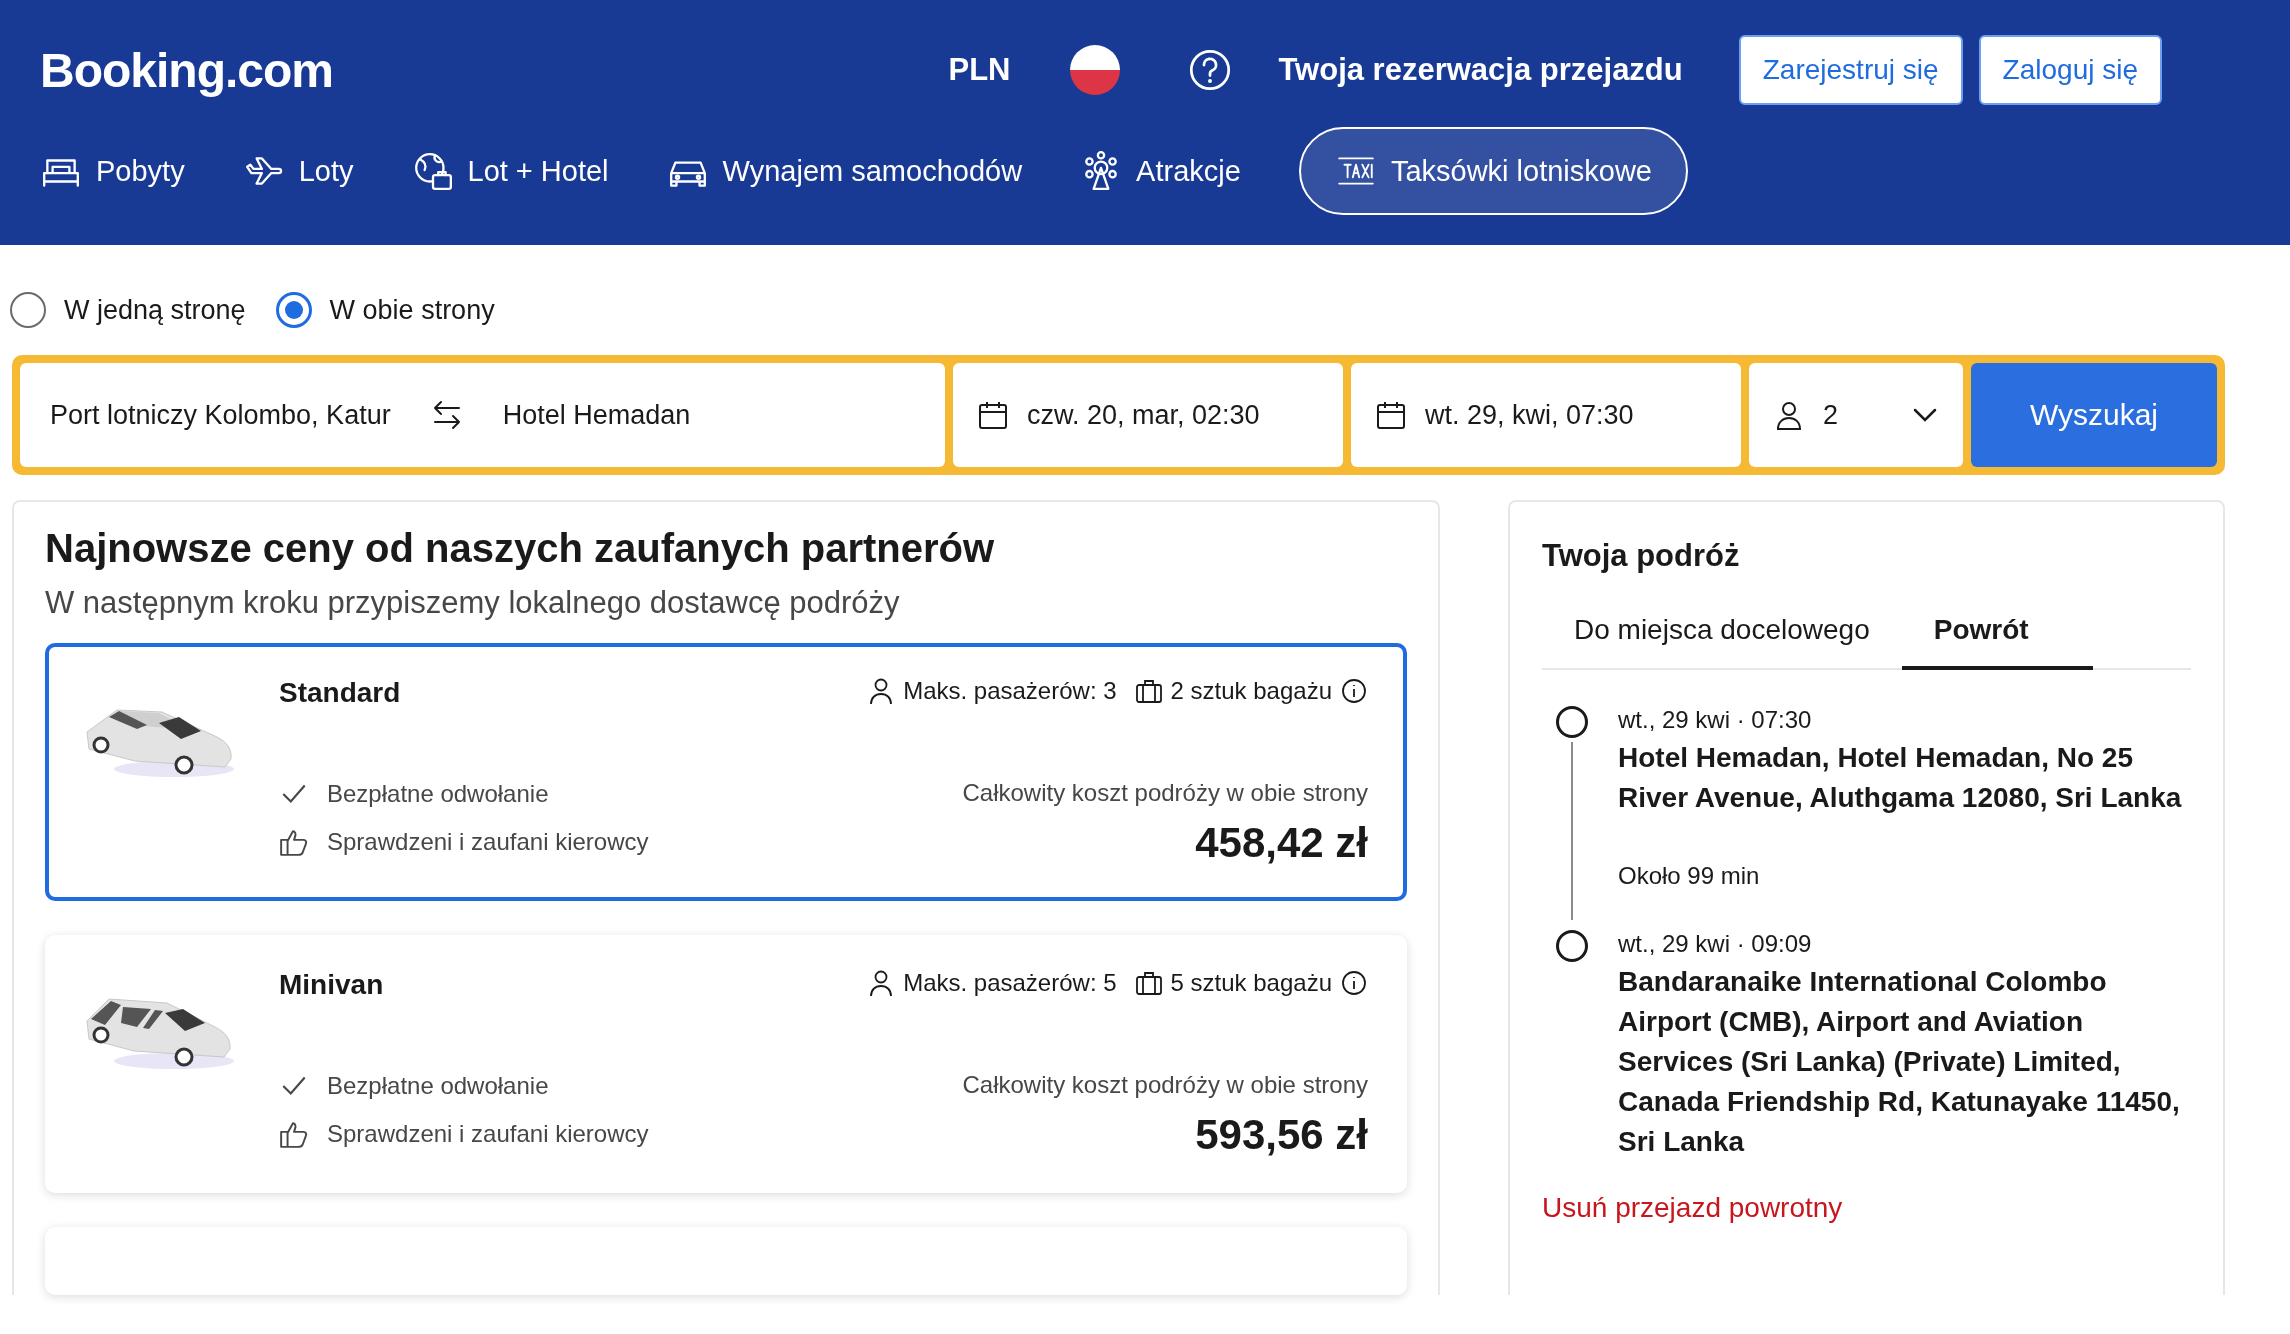  Describe the element at coordinates (2070, 70) in the screenshot. I see `account-button: Zaloguj się` at that location.